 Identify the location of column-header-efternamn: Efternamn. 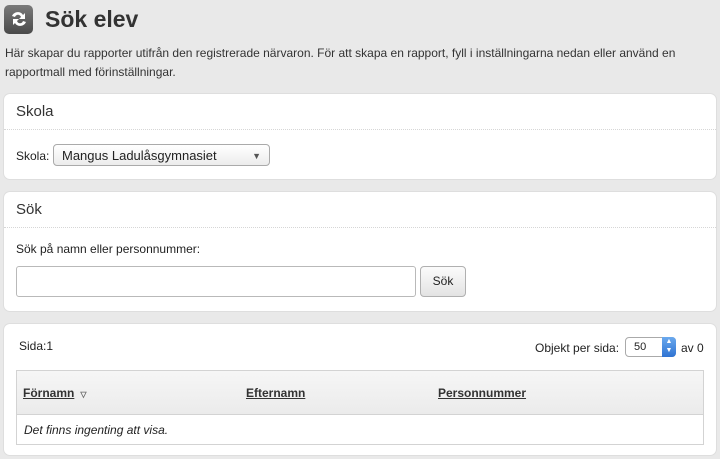
(275, 393).